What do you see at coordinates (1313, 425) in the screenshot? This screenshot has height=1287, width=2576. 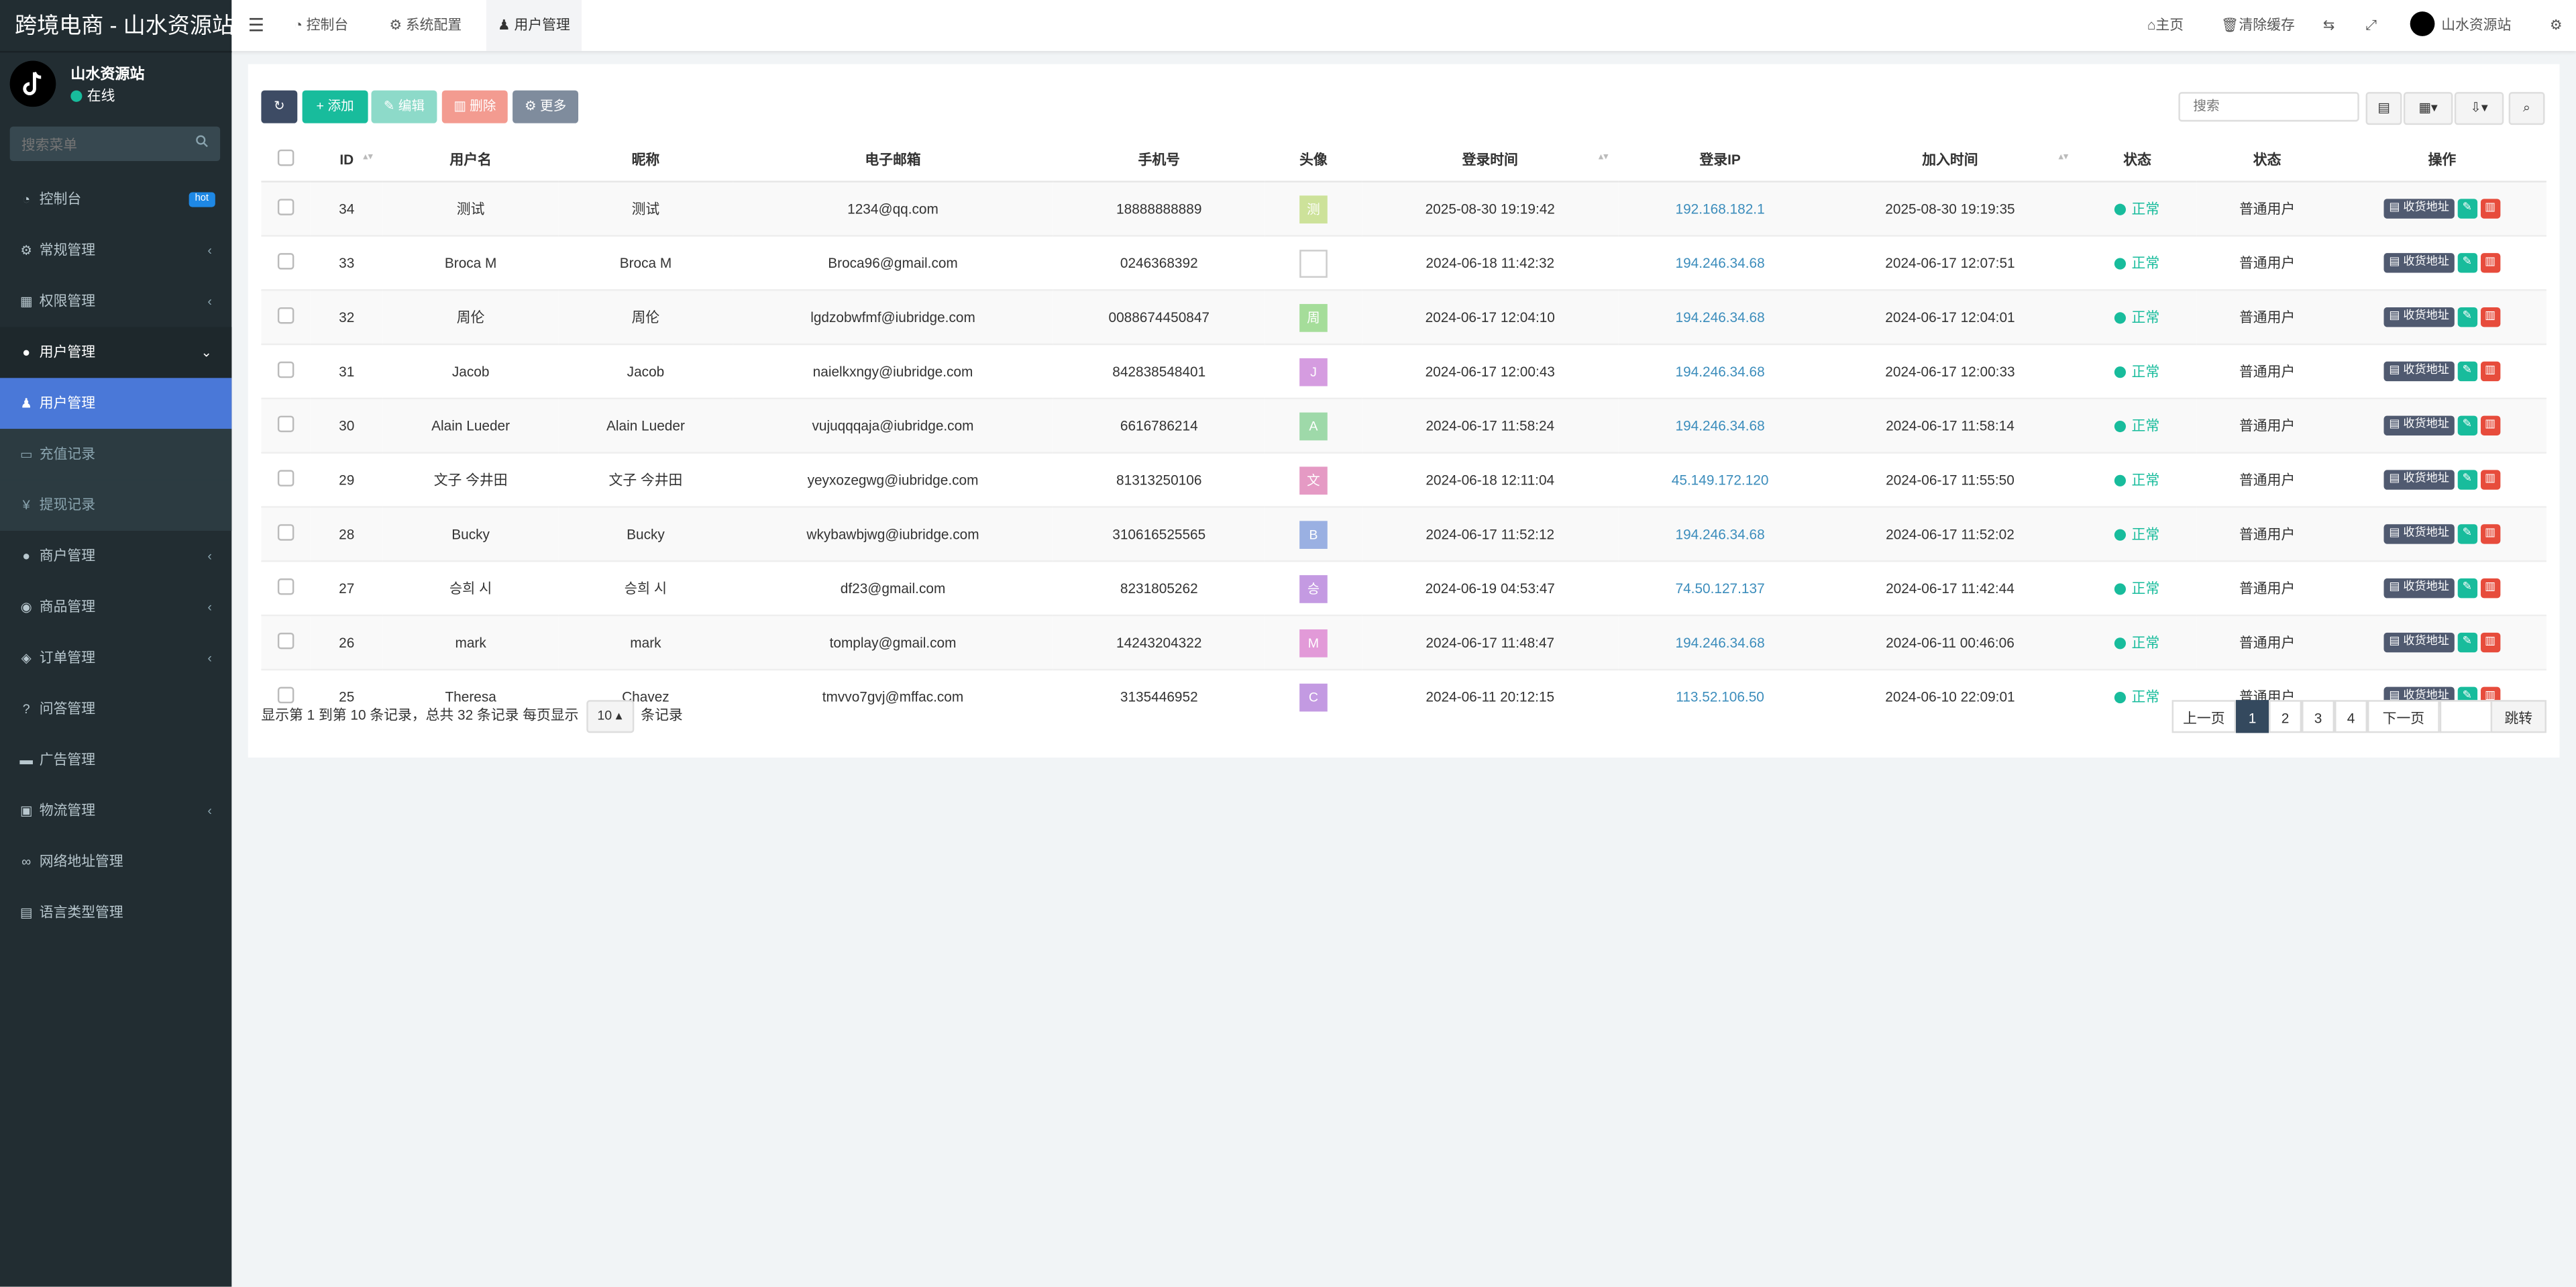 I see `avatar-thumbnail: A` at bounding box center [1313, 425].